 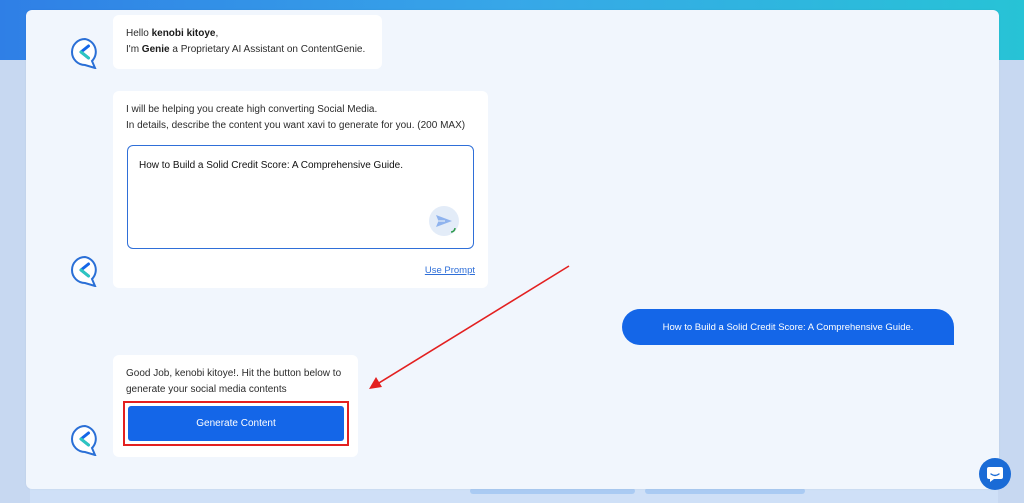 What do you see at coordinates (183, 33) in the screenshot?
I see `user-name: kenobi kitoye` at bounding box center [183, 33].